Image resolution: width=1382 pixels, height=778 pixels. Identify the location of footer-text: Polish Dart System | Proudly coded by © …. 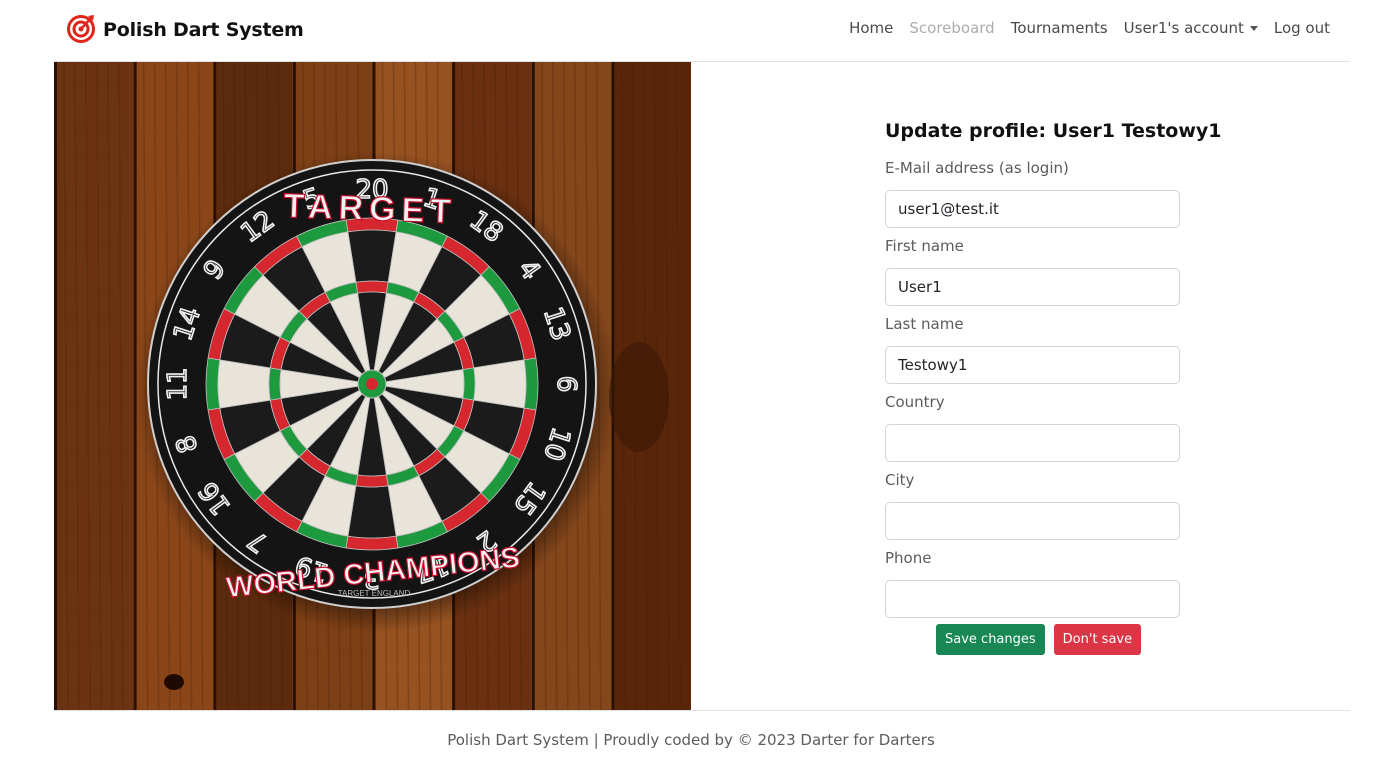
(691, 740).